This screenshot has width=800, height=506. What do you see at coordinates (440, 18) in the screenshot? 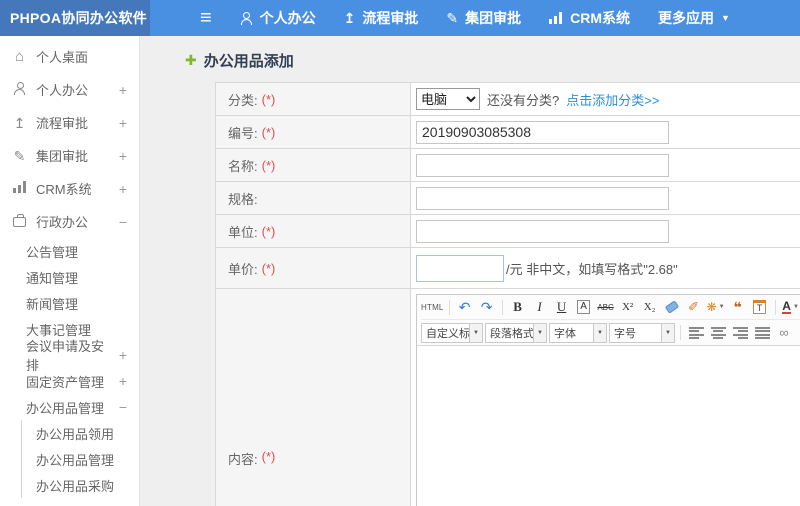
I see `top-nav: ≡ 个人办公 ↥ 流程审批 ✎ 集团审批 CRM系统 更多应用 ▼` at bounding box center [440, 18].